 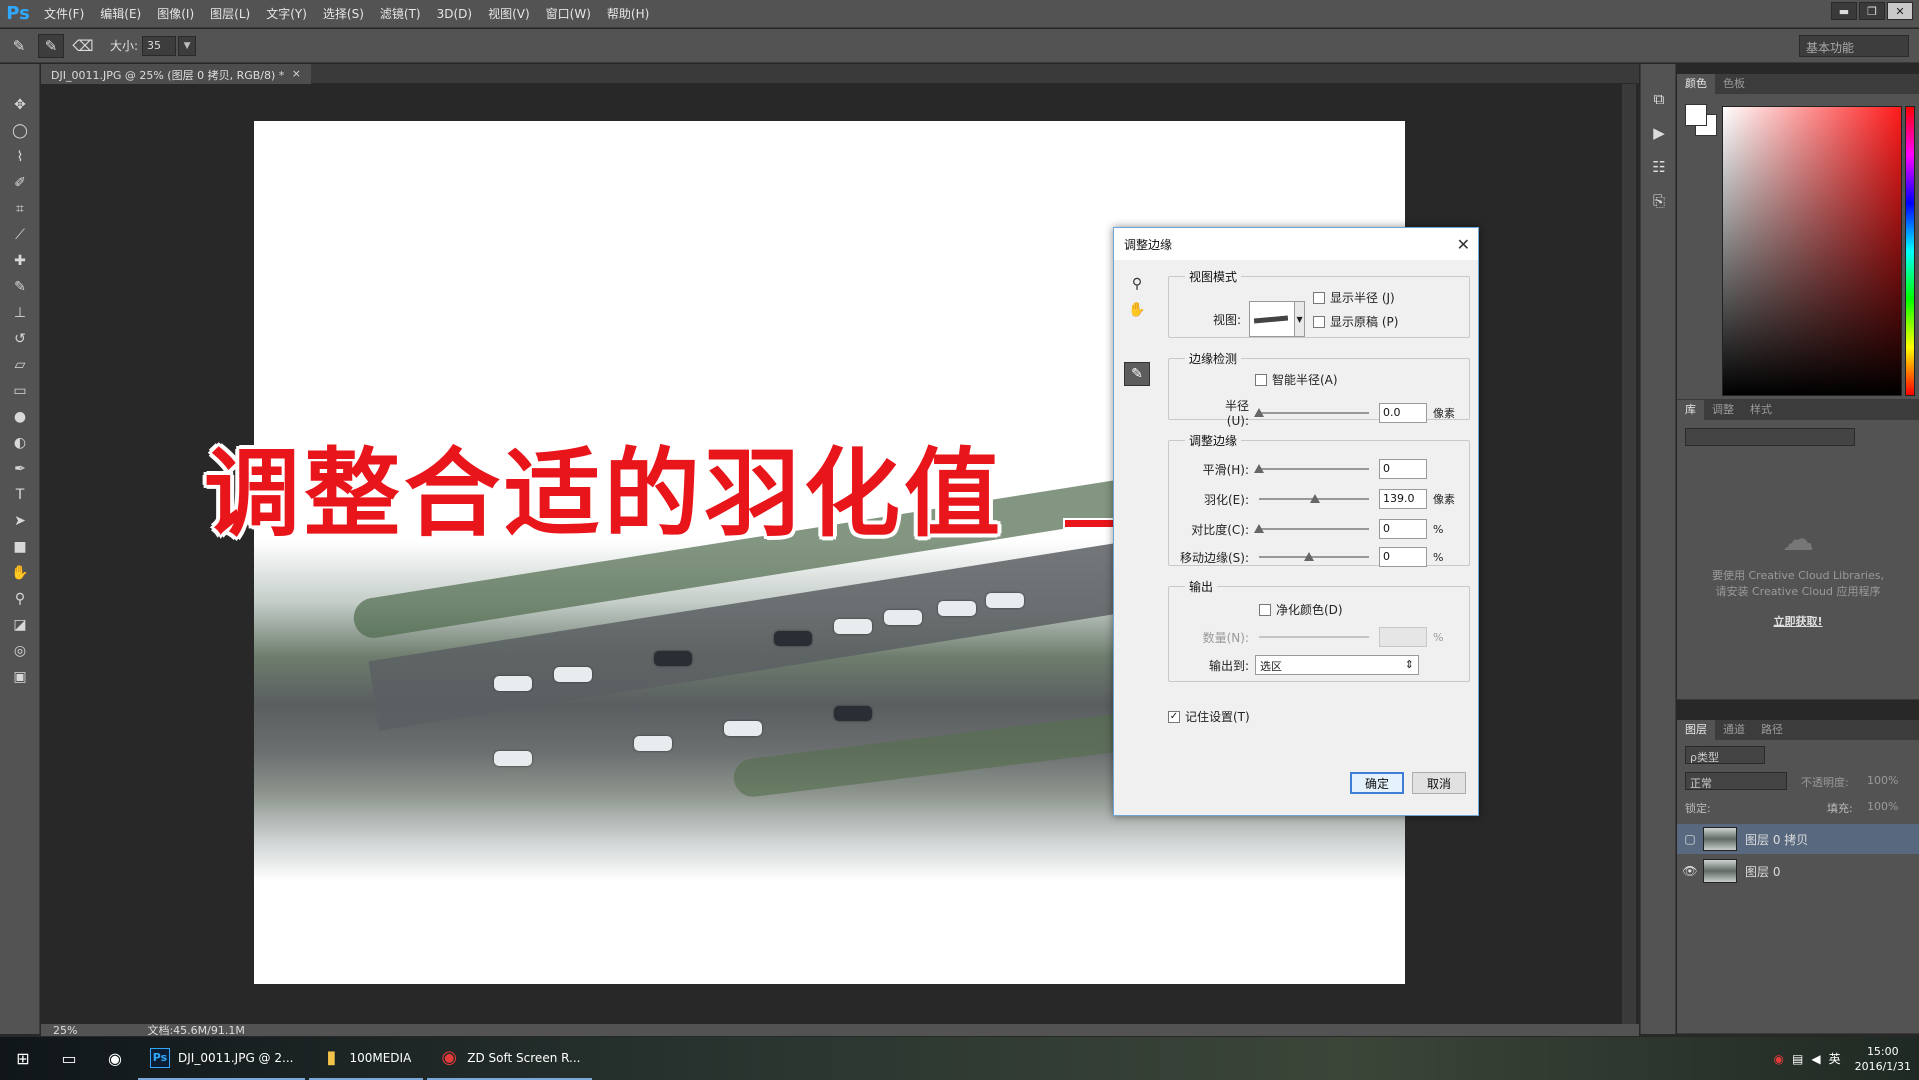 I want to click on decontaminate-checkbox, so click(x=1265, y=609).